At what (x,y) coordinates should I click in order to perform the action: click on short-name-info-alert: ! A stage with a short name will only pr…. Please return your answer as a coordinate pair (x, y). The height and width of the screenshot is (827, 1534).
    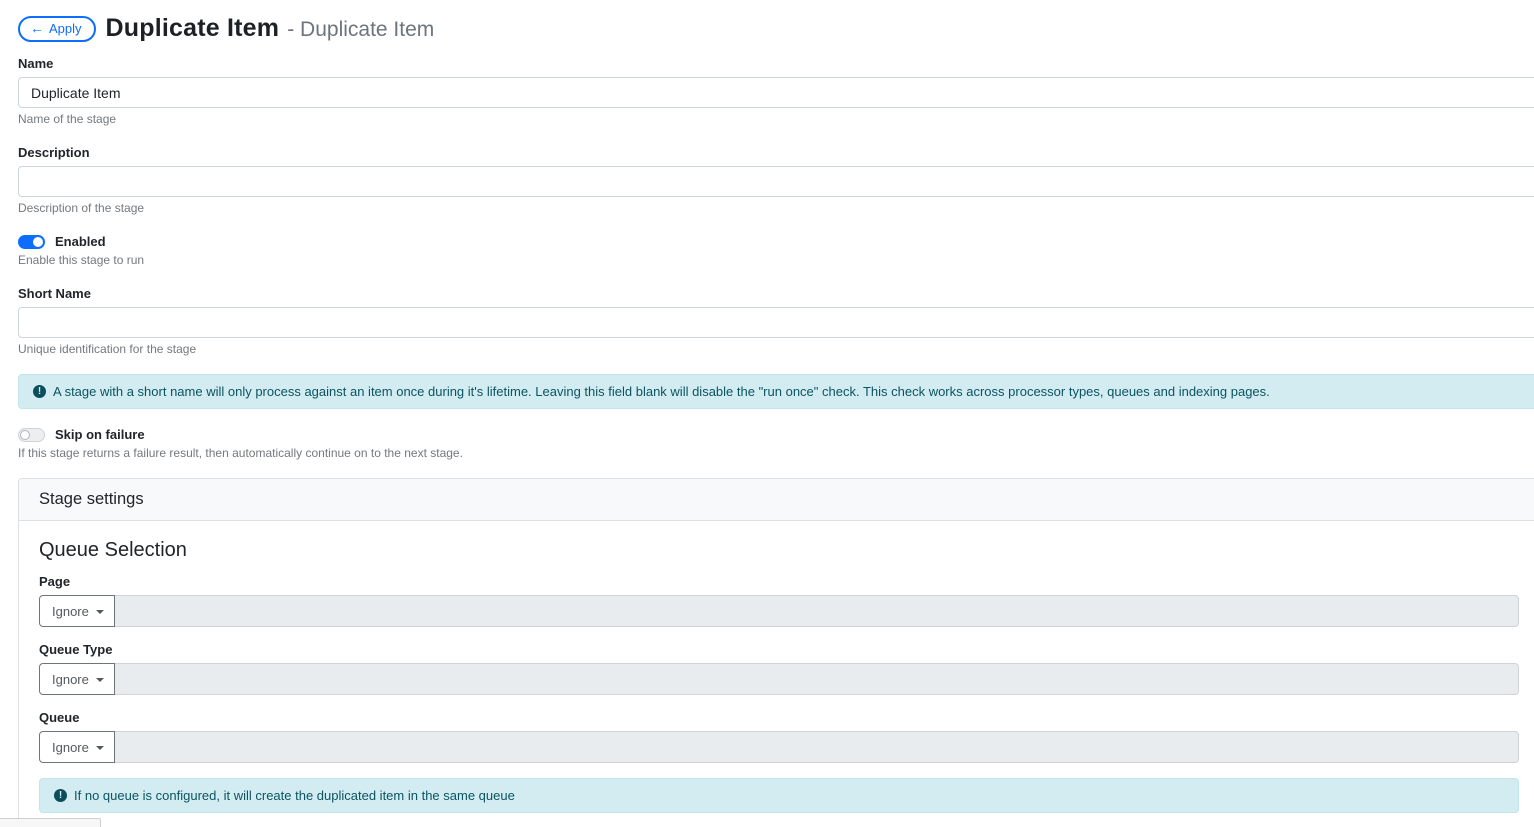
    Looking at the image, I should click on (776, 391).